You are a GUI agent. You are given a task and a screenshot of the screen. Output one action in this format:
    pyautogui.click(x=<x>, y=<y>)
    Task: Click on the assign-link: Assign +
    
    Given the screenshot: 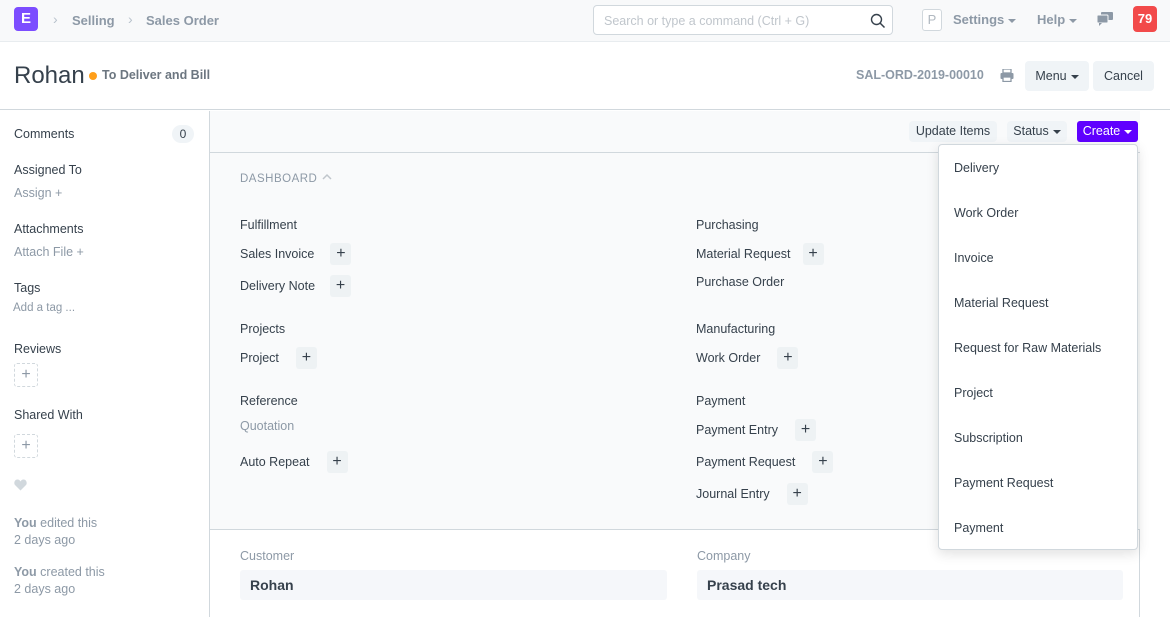 What is the action you would take?
    pyautogui.click(x=38, y=193)
    